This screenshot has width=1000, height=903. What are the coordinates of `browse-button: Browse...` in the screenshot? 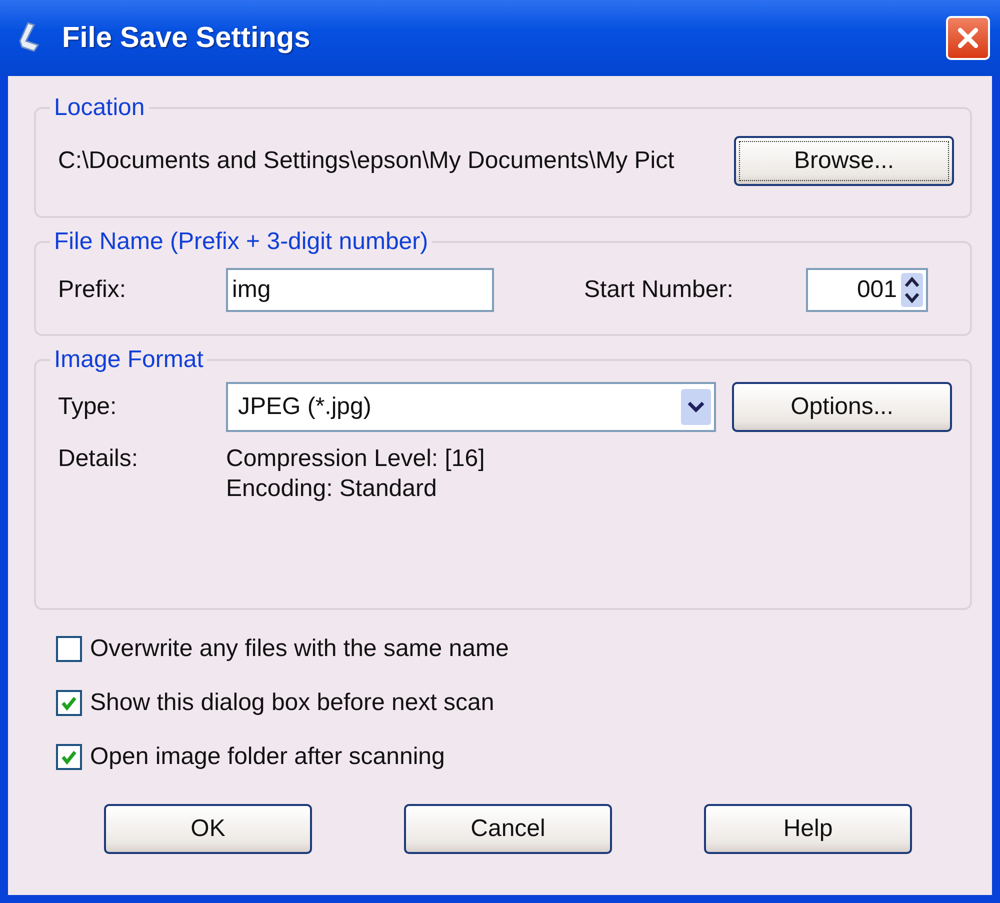 It's located at (844, 161).